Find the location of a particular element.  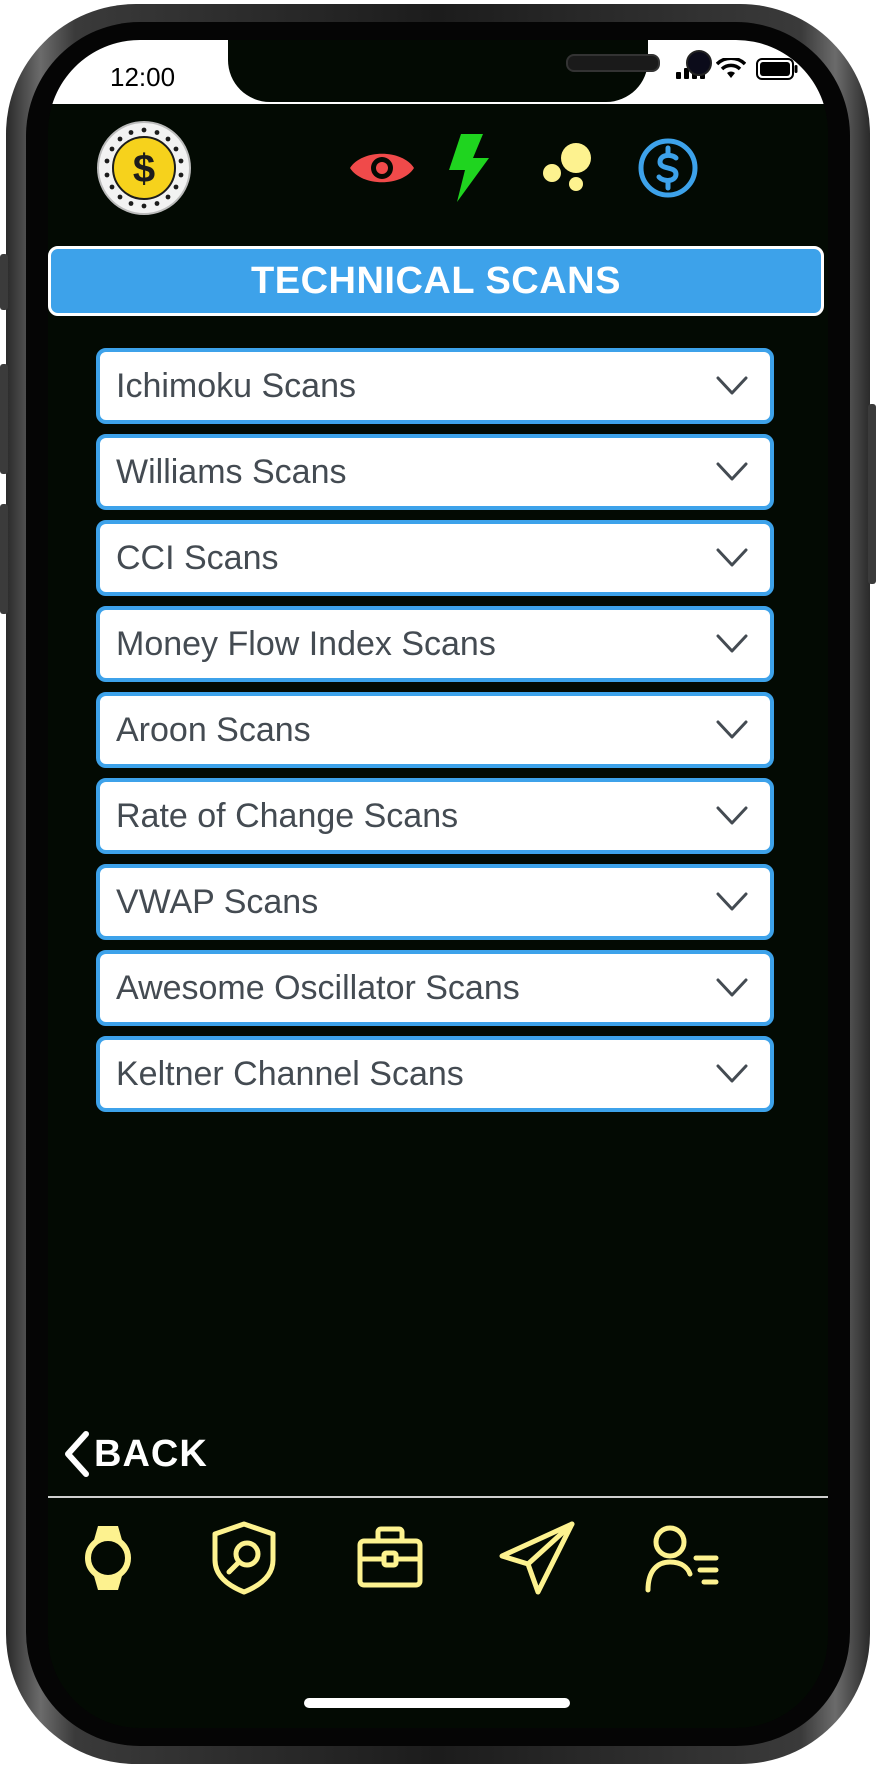

dropdown-label: Awesome Oscillator Scans is located at coordinates (318, 987).